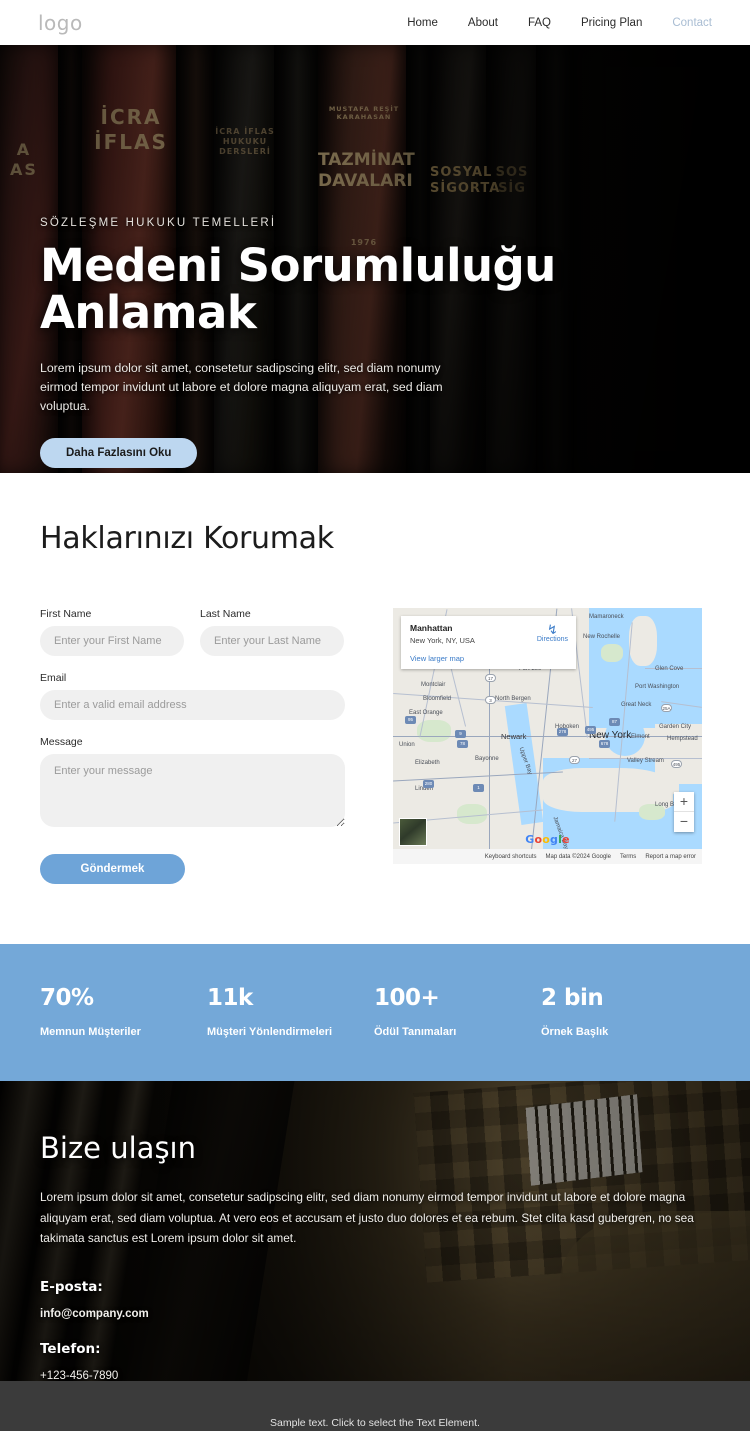 This screenshot has height=1431, width=750. What do you see at coordinates (636, 705) in the screenshot?
I see `map-label-great-neck: Great Neck` at bounding box center [636, 705].